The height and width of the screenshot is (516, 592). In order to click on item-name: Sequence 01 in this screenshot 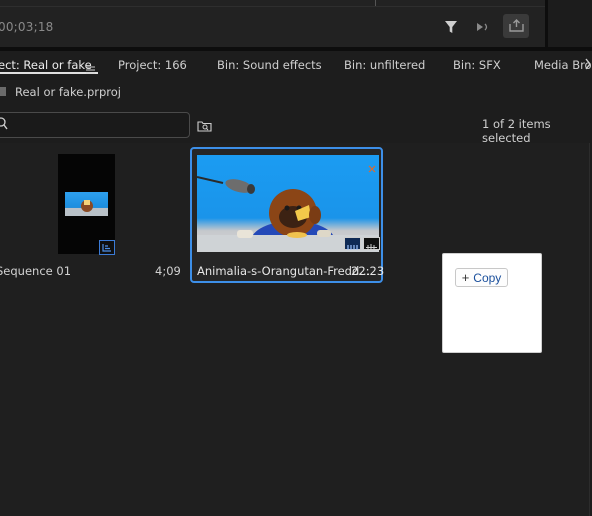, I will do `click(35, 271)`.